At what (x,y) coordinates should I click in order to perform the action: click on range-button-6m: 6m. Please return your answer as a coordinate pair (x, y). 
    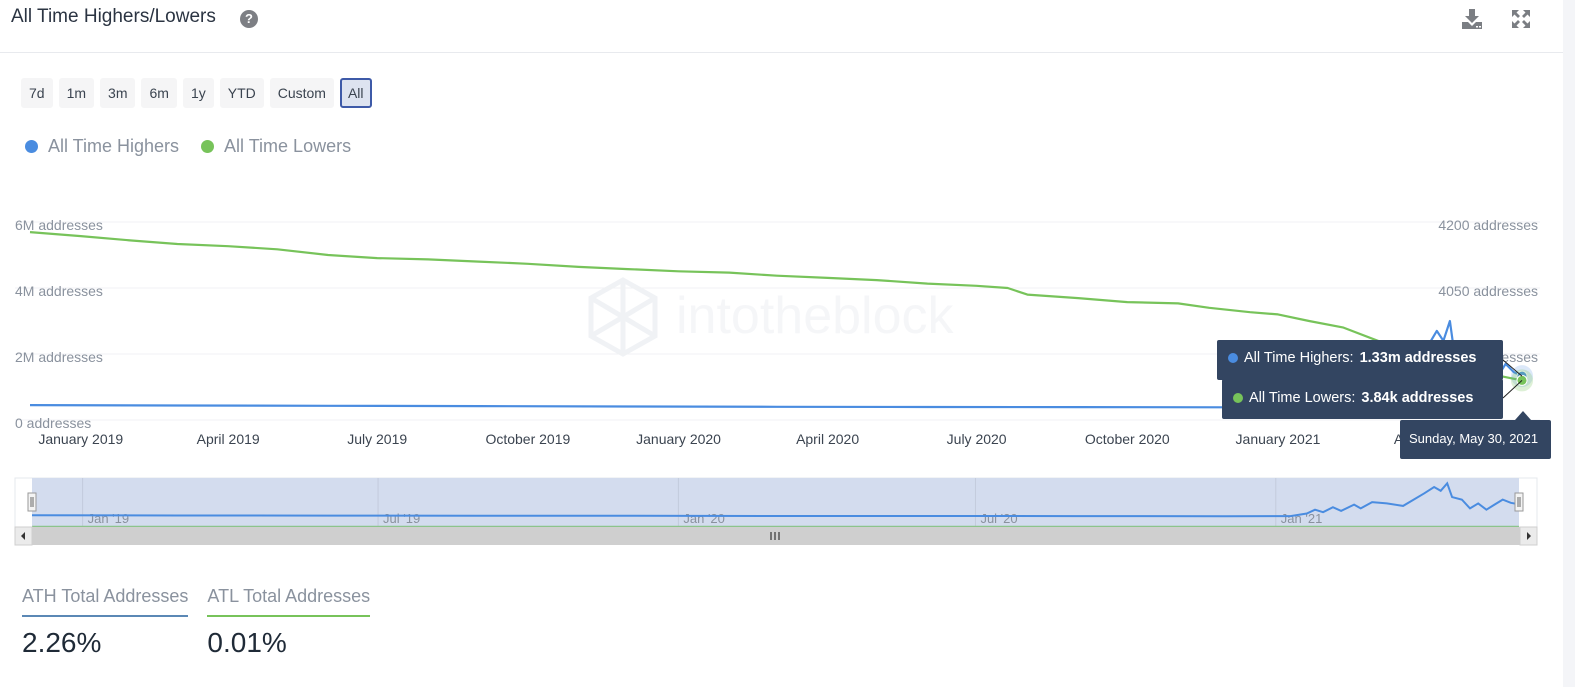
    Looking at the image, I should click on (159, 93).